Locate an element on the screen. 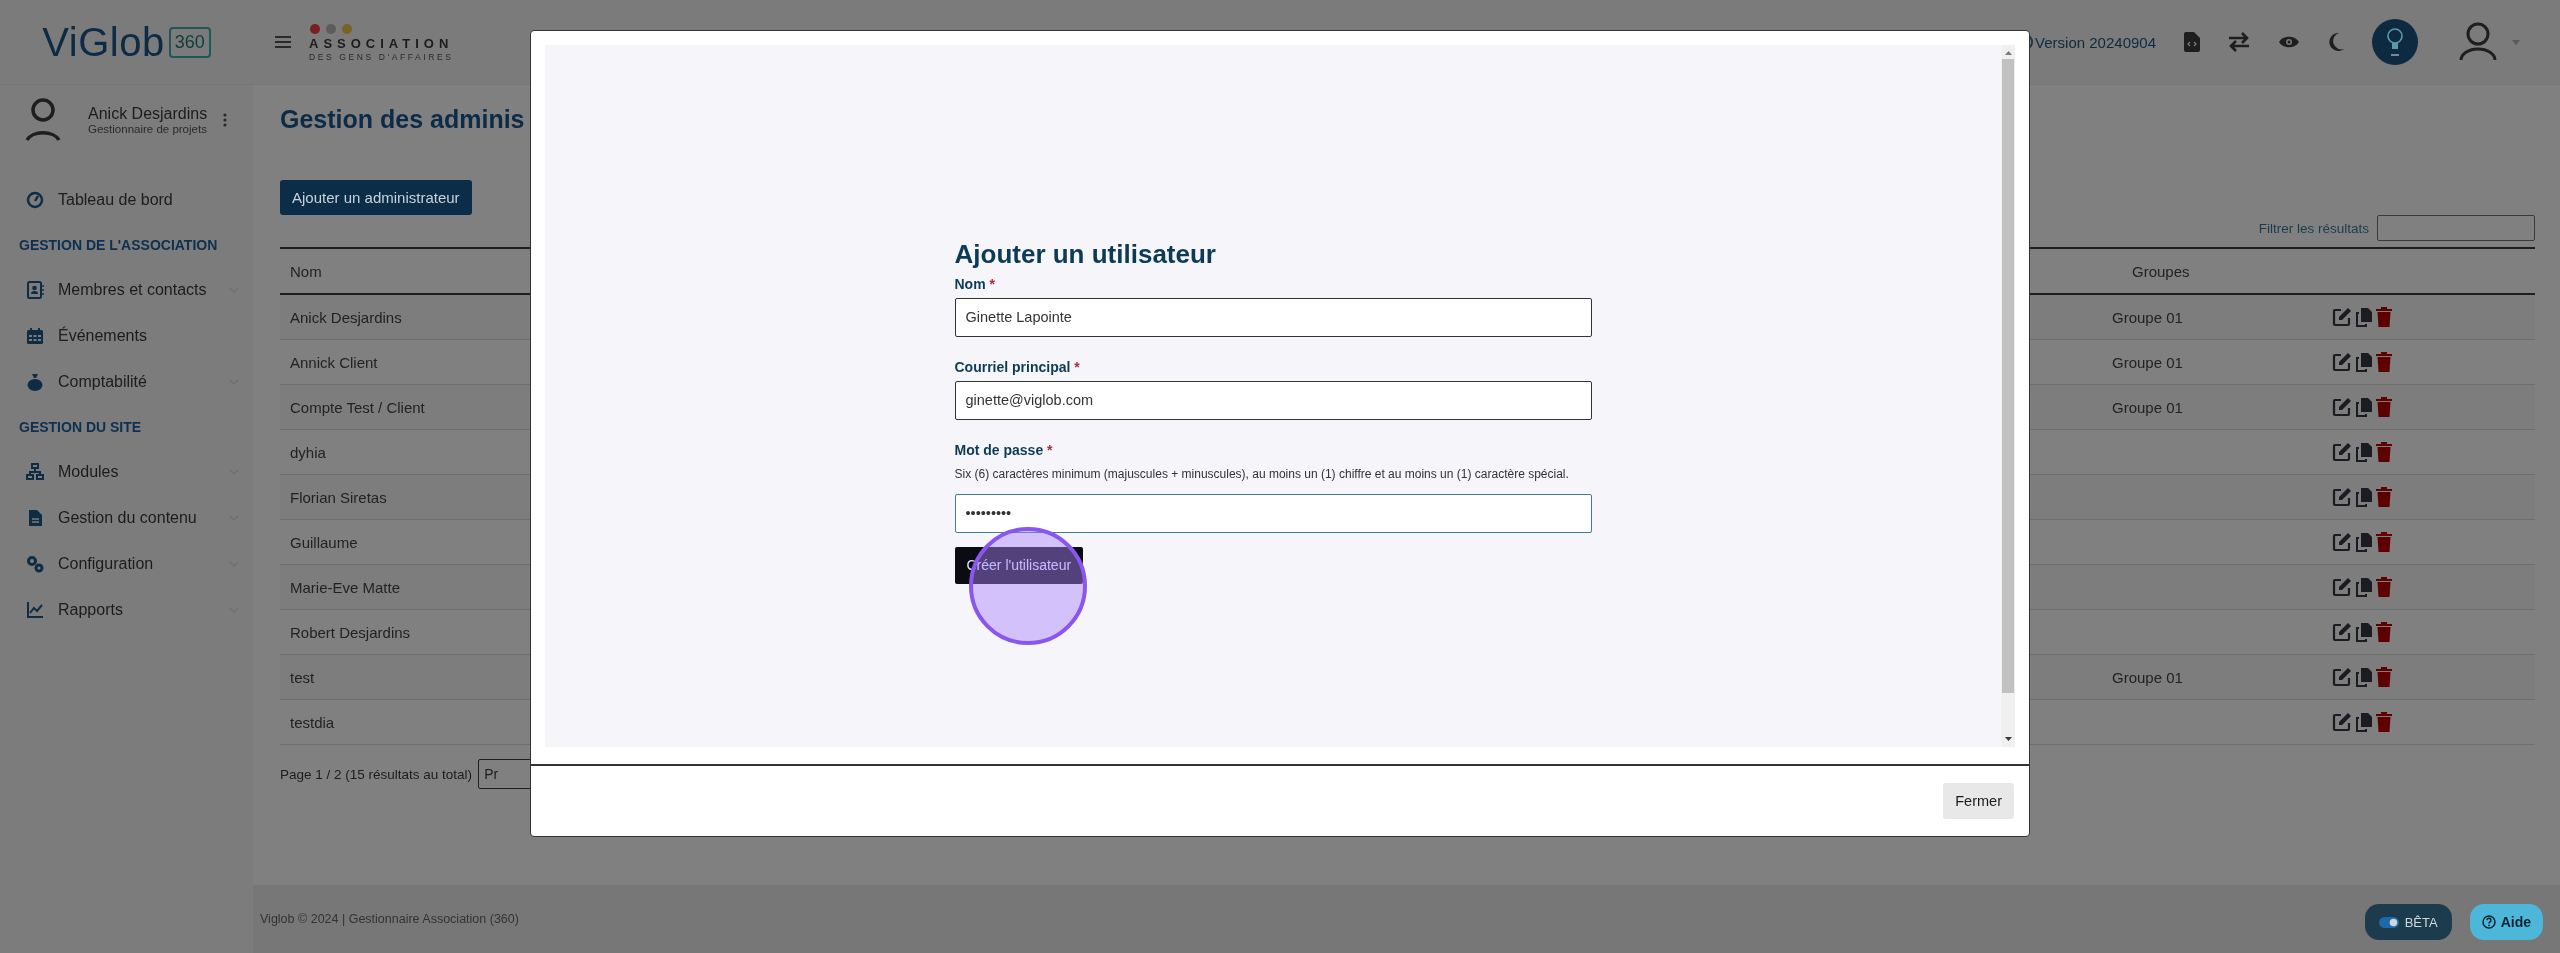 The image size is (2560, 953). help-icon is located at coordinates (2488, 922).